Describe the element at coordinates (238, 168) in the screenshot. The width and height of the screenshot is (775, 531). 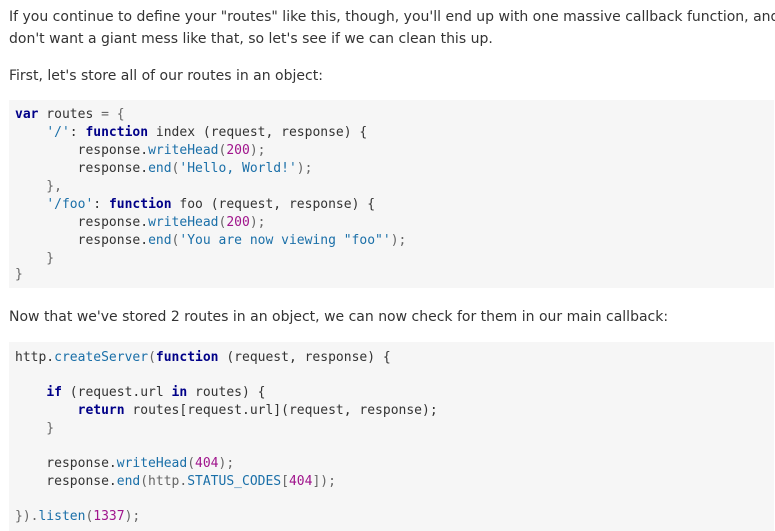
I see `code-string: 'Hello, World!'` at that location.